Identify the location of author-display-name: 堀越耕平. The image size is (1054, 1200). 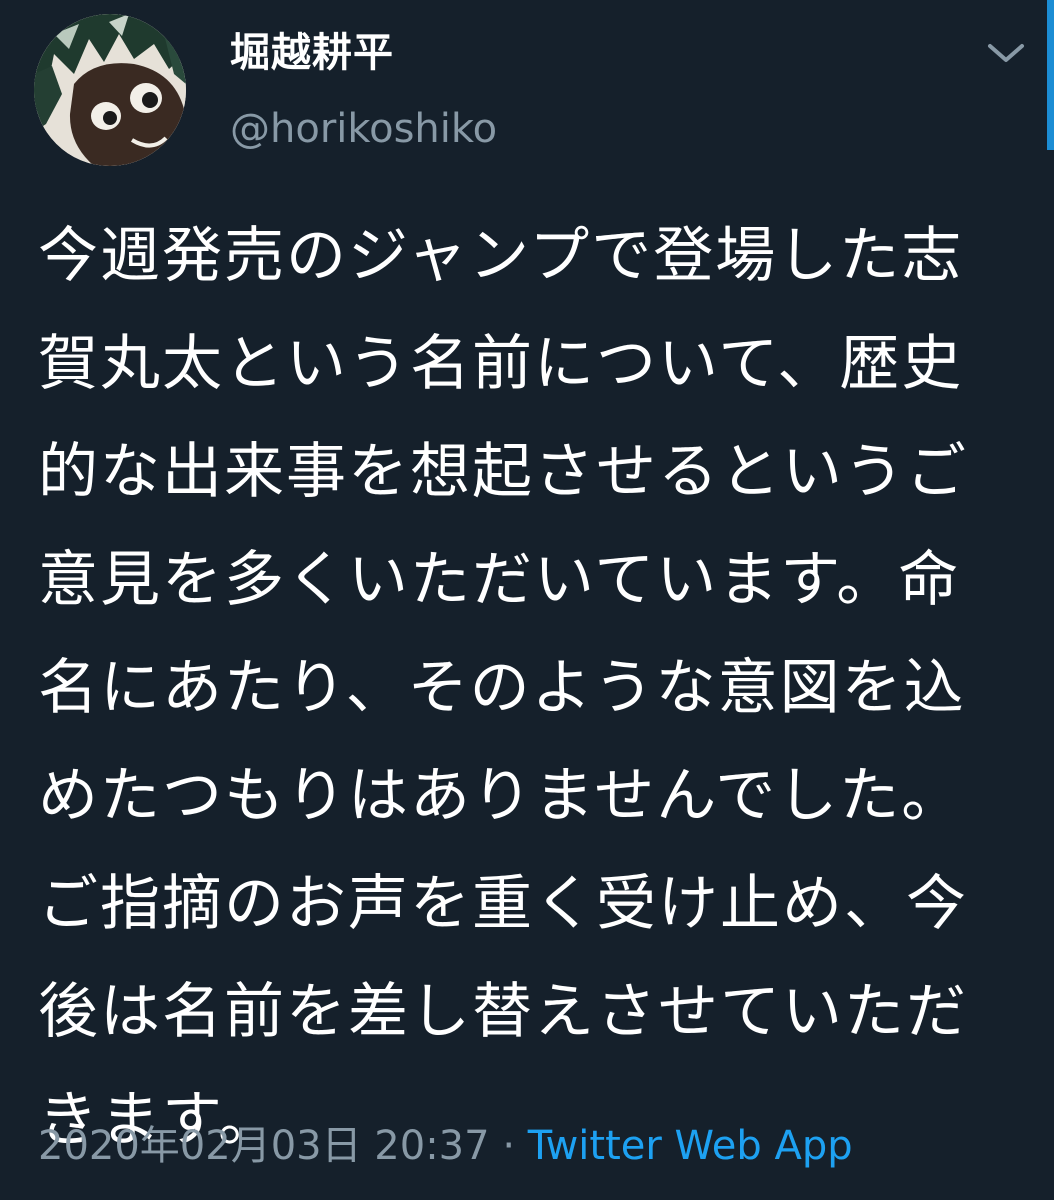
(312, 53).